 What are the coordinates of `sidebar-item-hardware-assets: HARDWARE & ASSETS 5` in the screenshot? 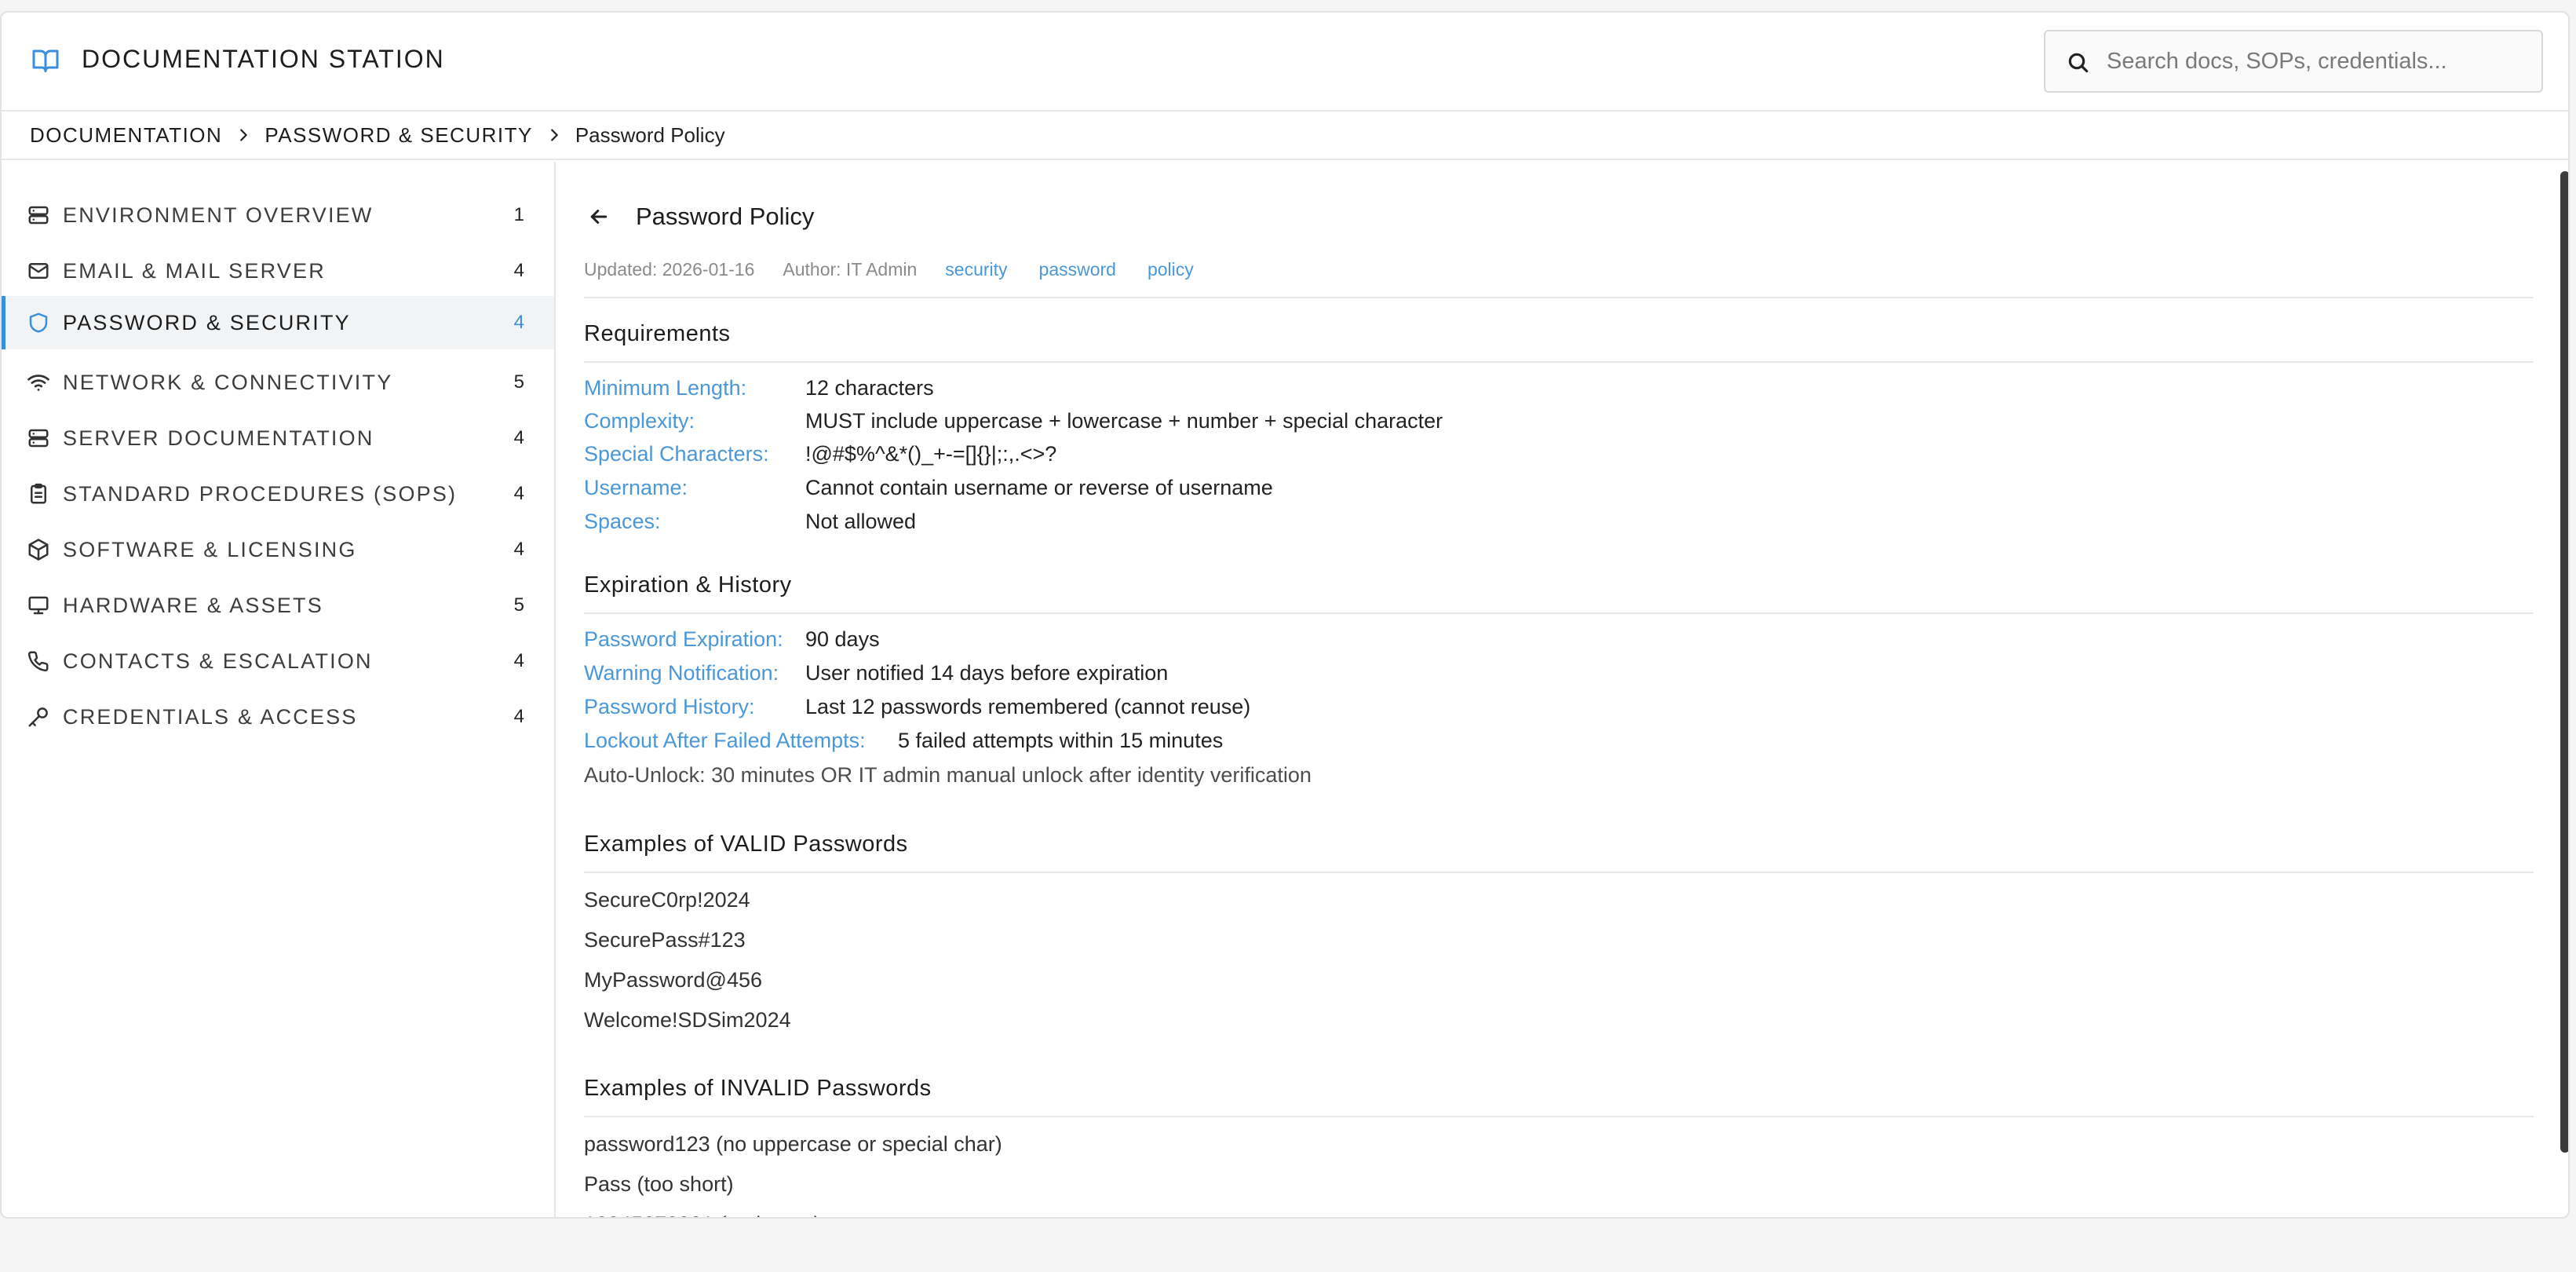 It's located at (278, 606).